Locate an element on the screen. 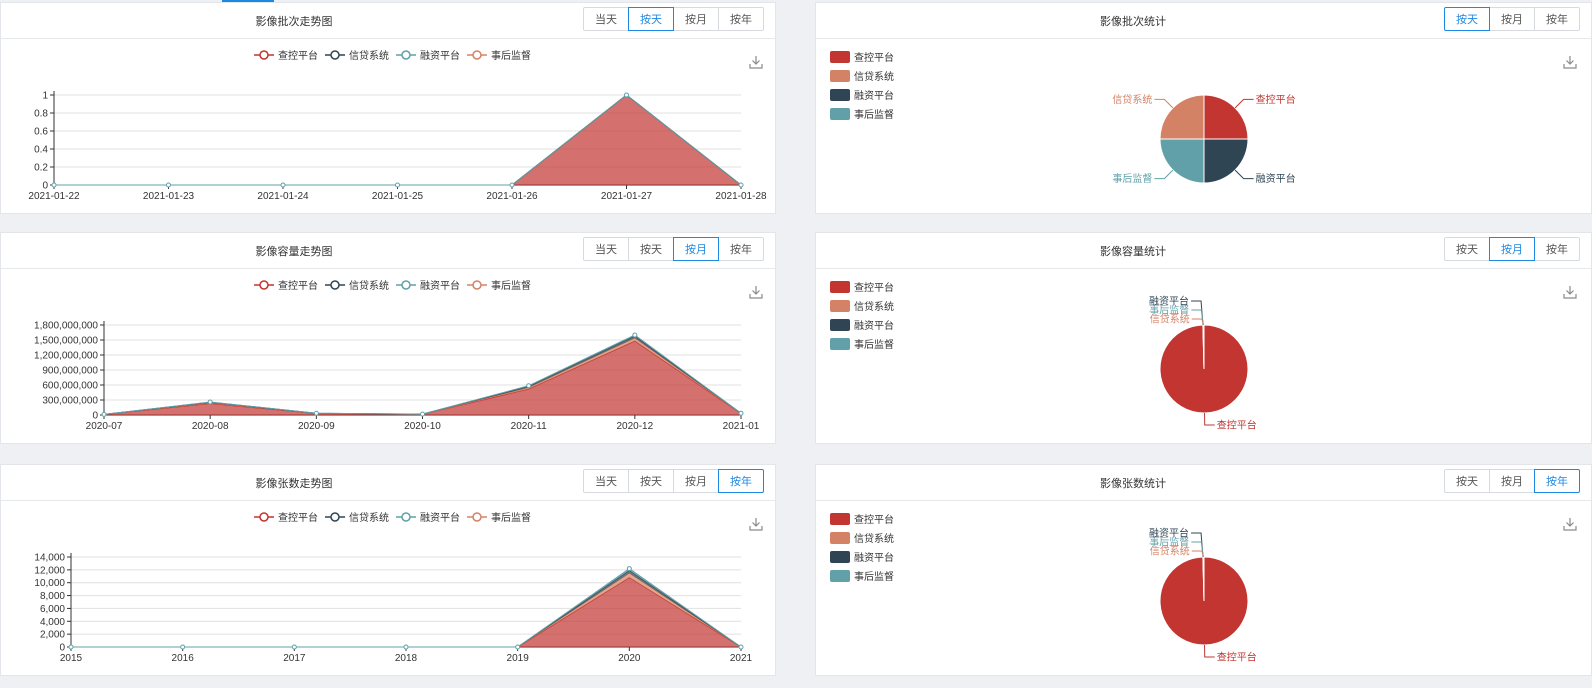  legend-label: 信贷系统 is located at coordinates (874, 76).